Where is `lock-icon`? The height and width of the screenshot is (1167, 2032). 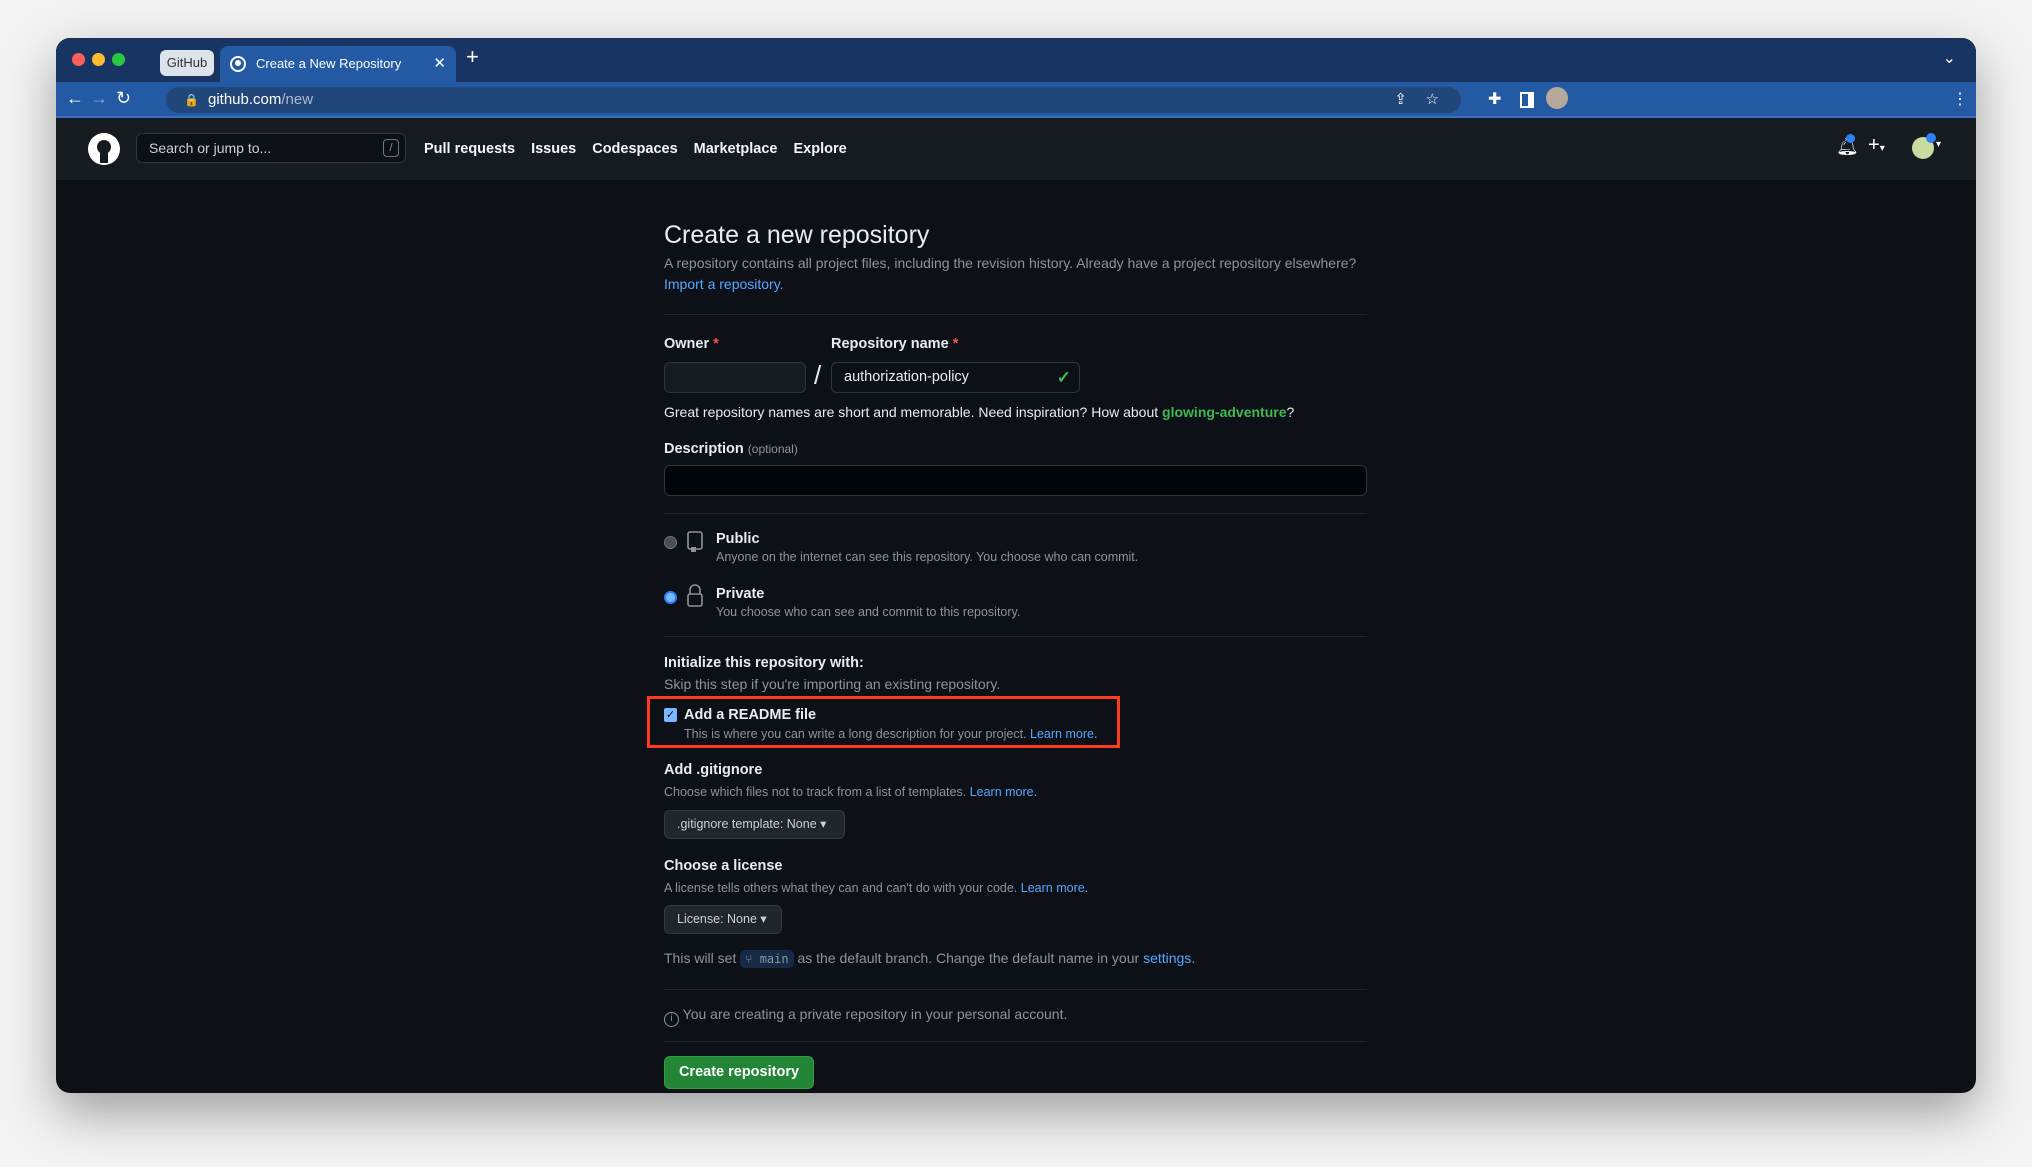 lock-icon is located at coordinates (695, 595).